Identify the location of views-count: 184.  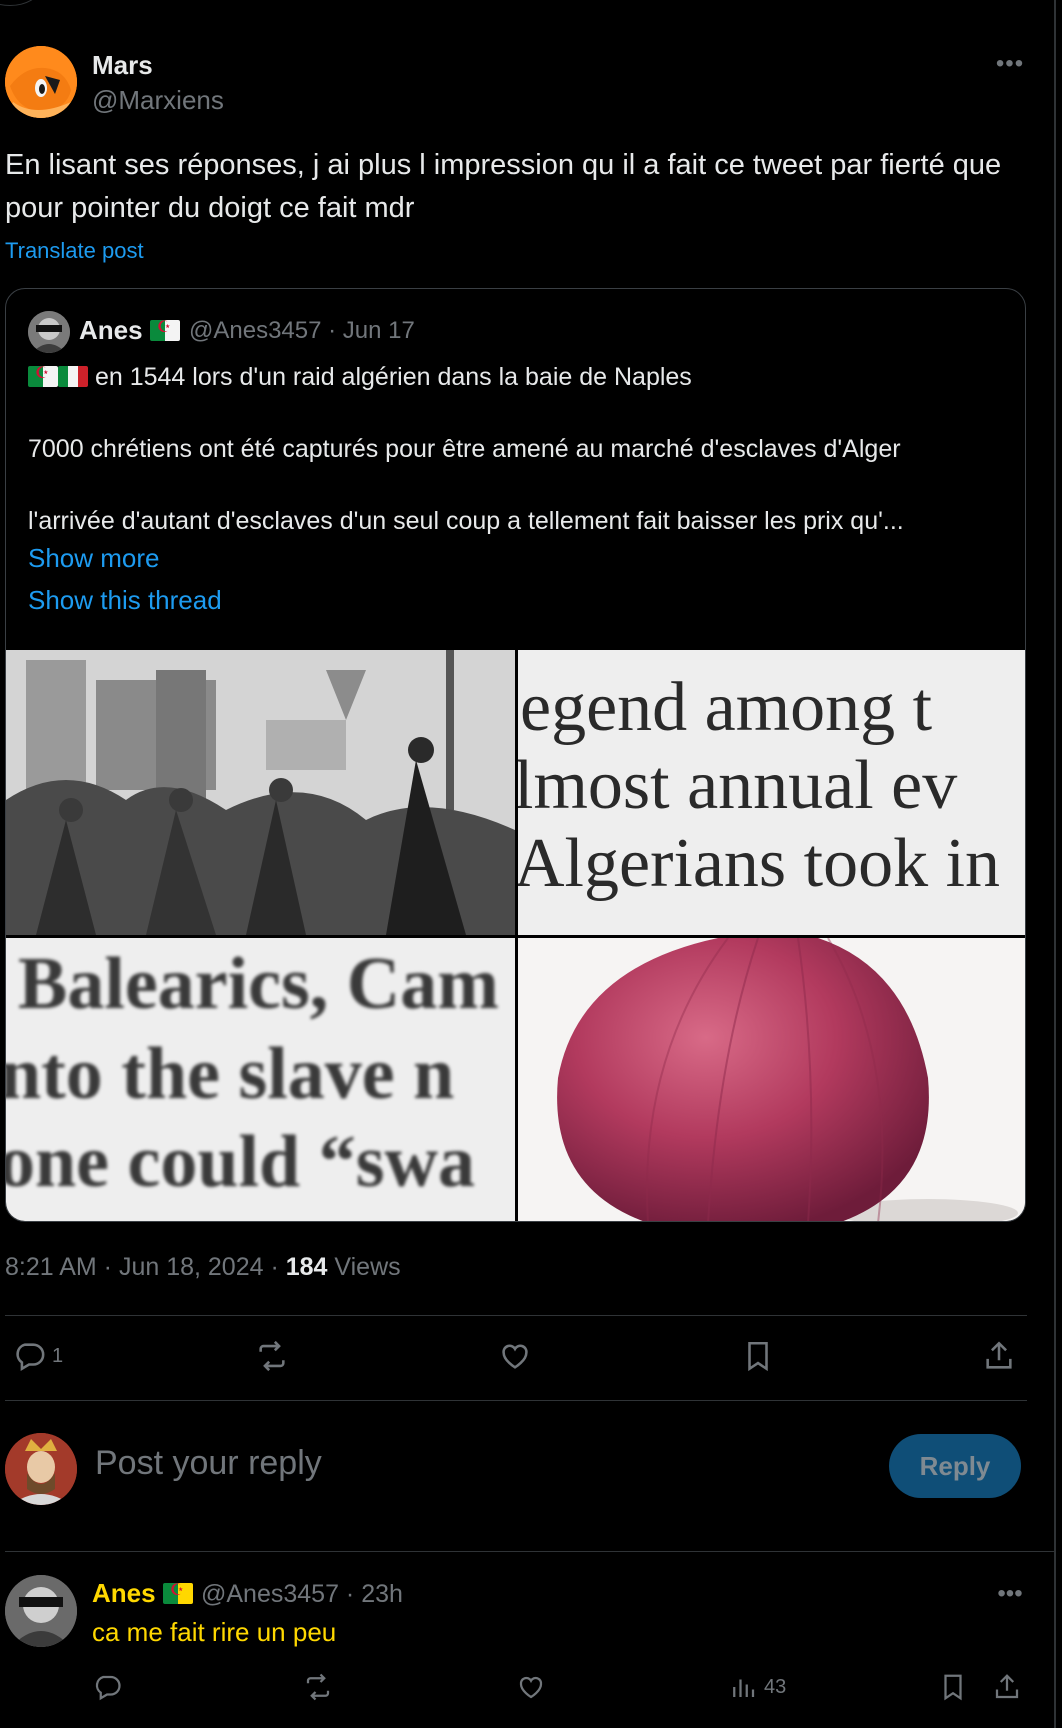
(306, 1267).